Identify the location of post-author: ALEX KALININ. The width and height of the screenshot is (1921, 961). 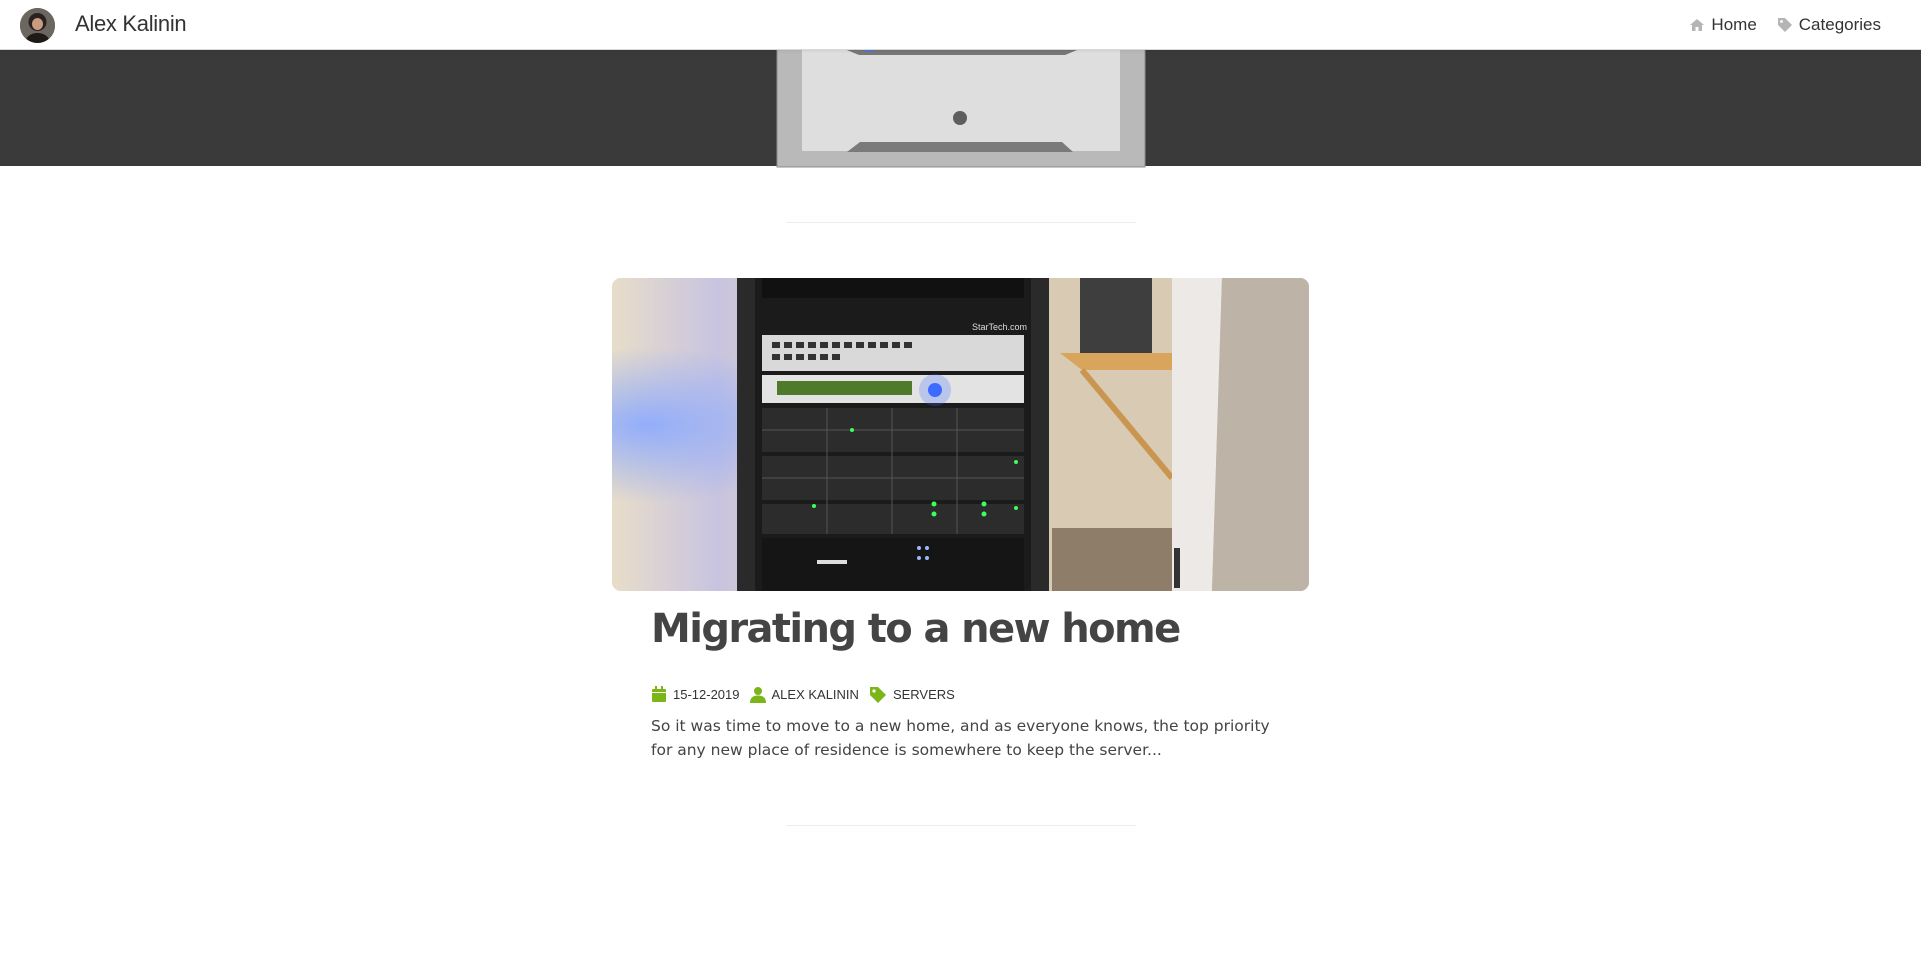
(804, 694).